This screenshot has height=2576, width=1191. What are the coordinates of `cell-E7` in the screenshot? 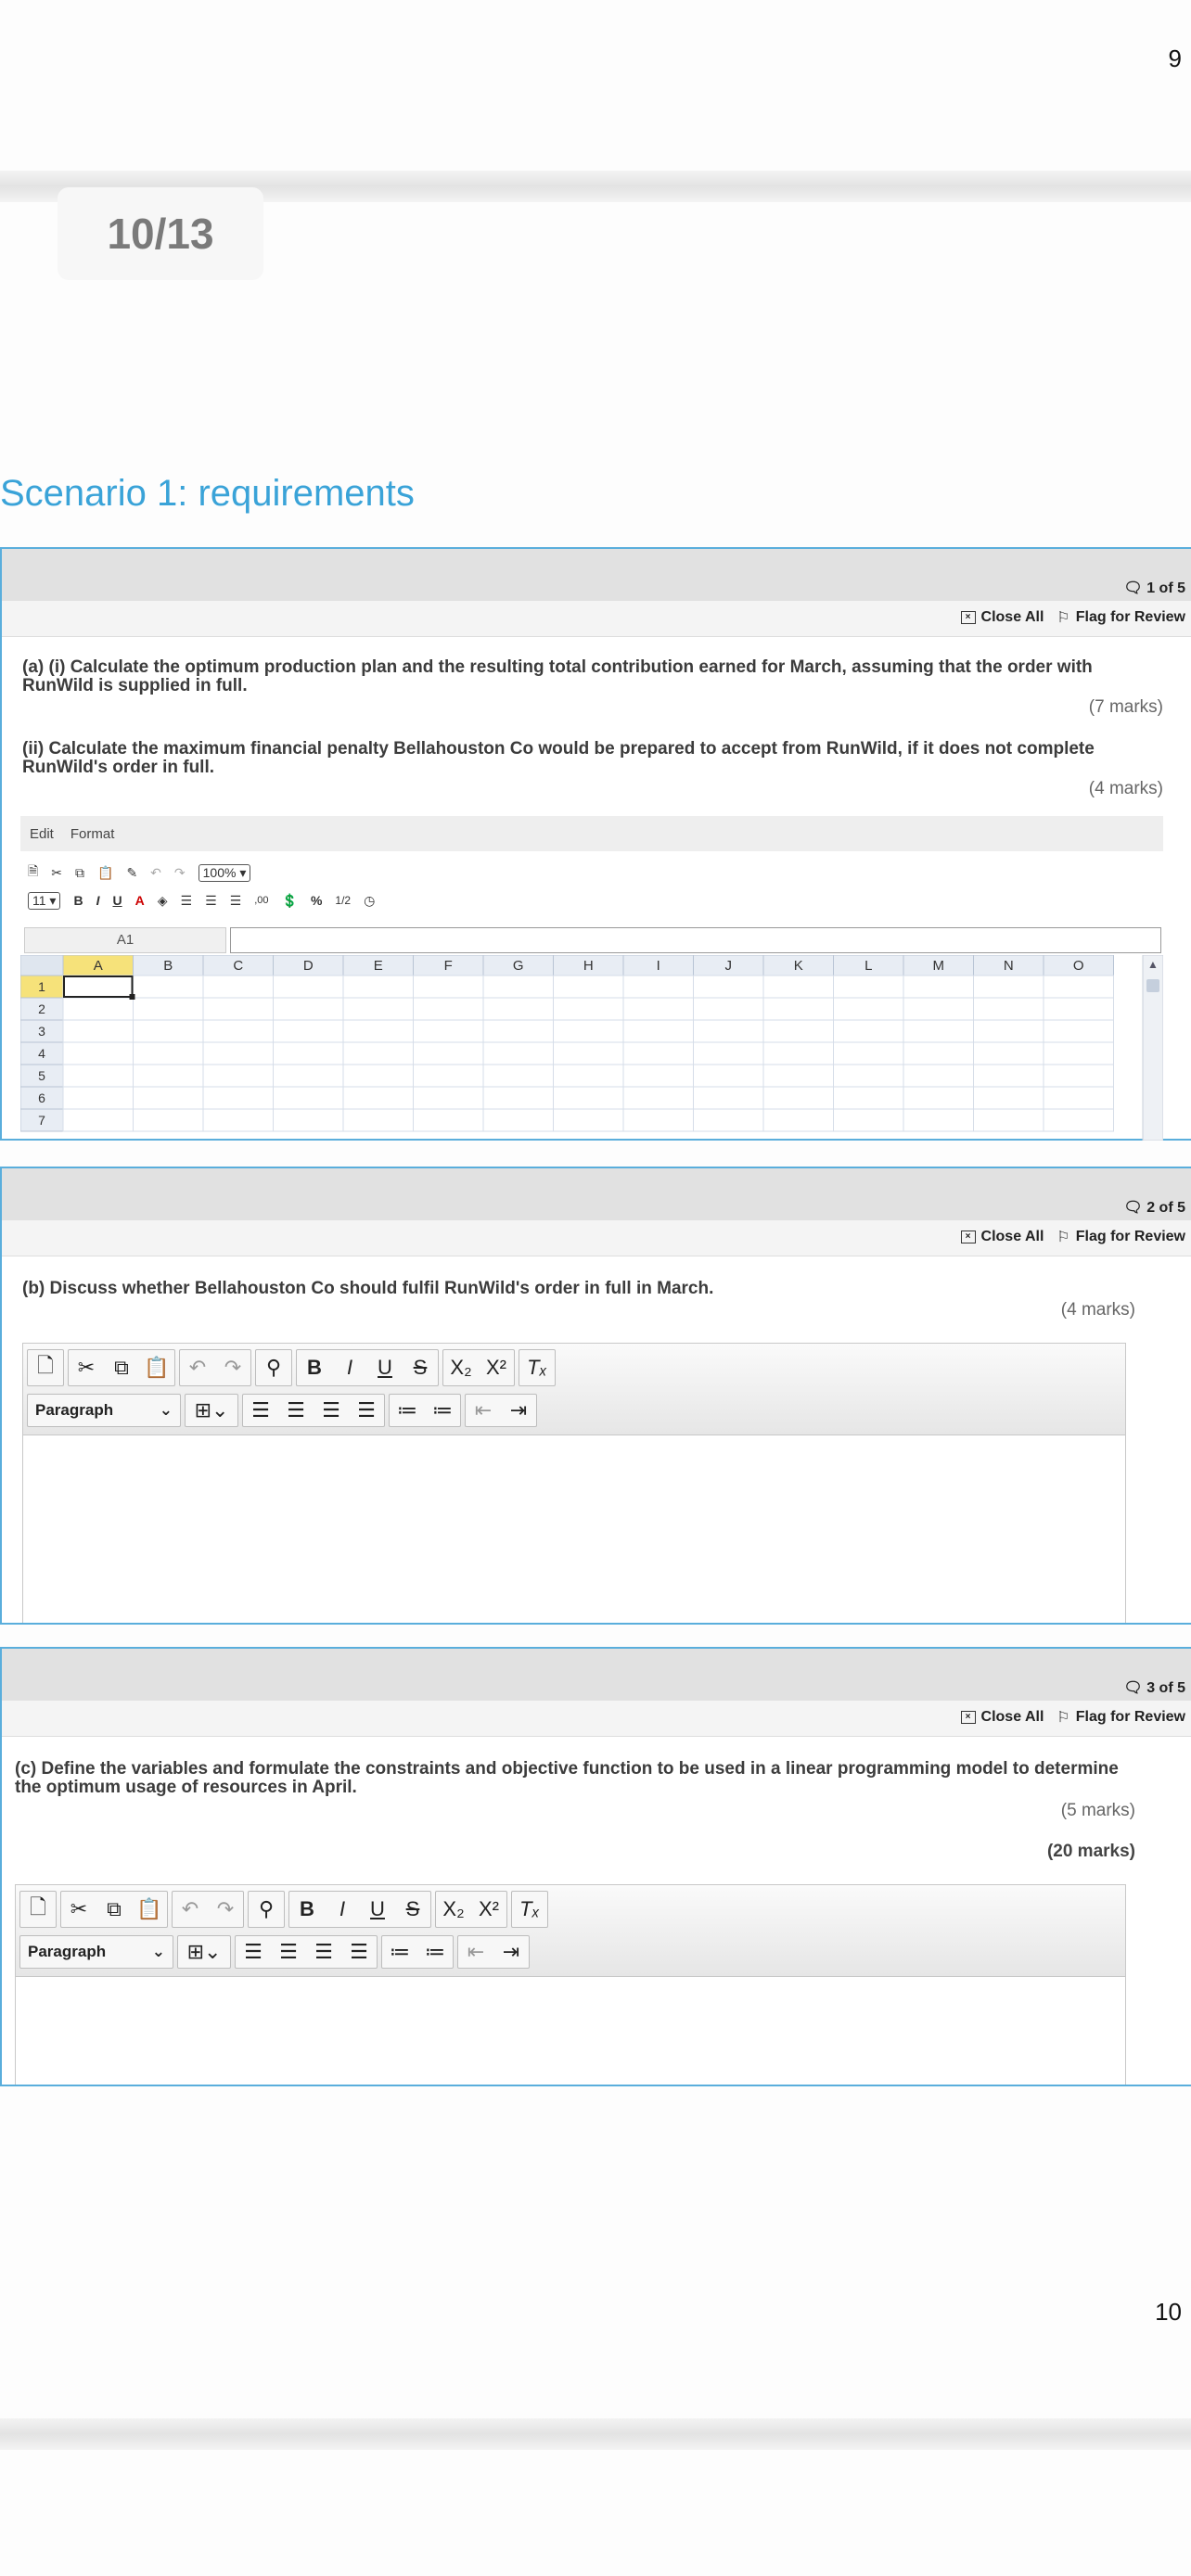 It's located at (378, 1120).